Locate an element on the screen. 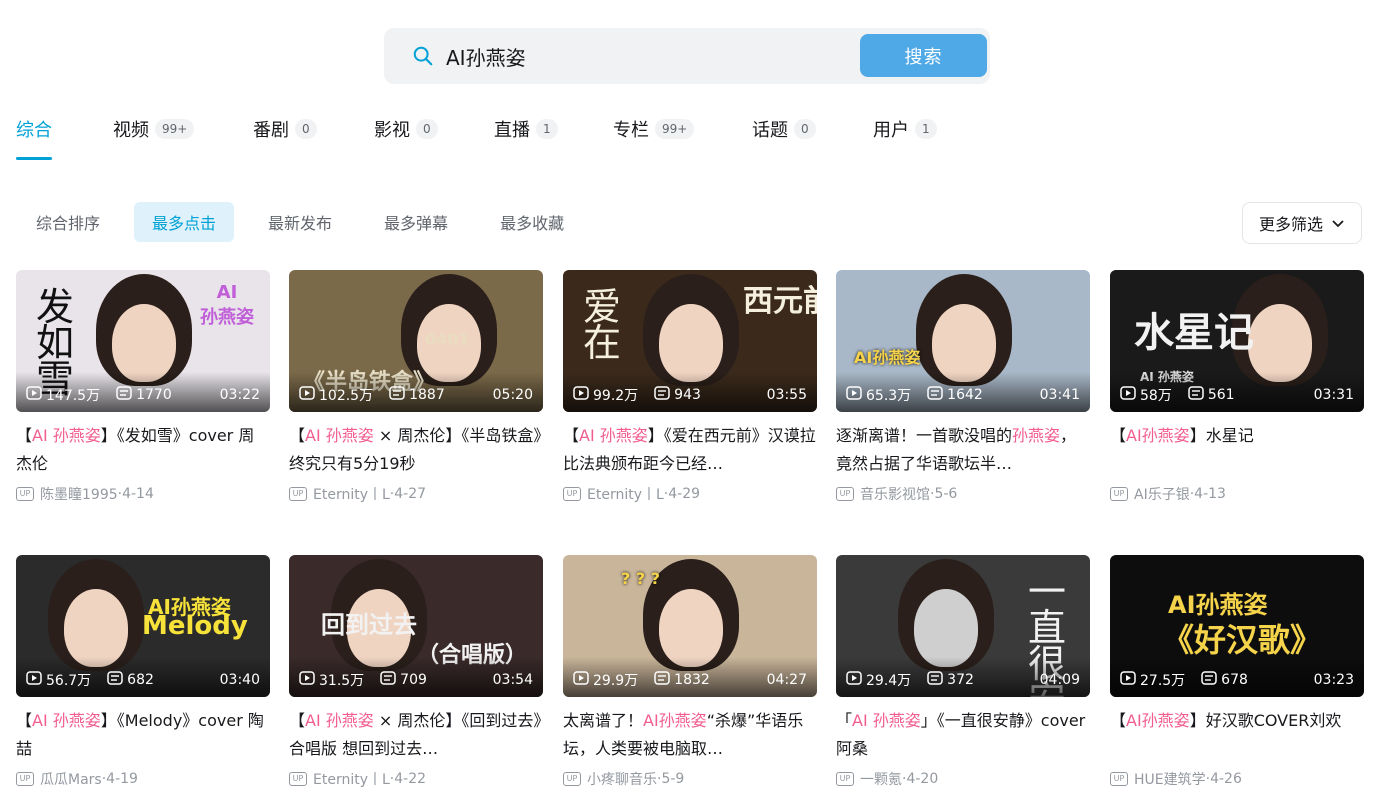 Image resolution: width=1384 pixels, height=810 pixels. tab-7: 用户 1 is located at coordinates (905, 136).